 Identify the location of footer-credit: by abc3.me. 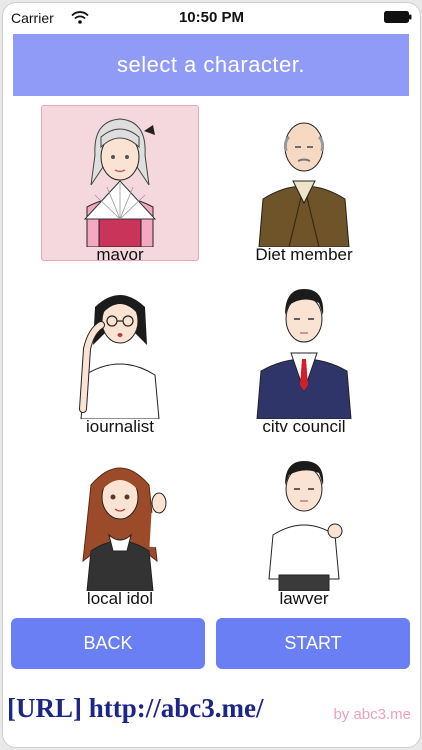
(372, 714).